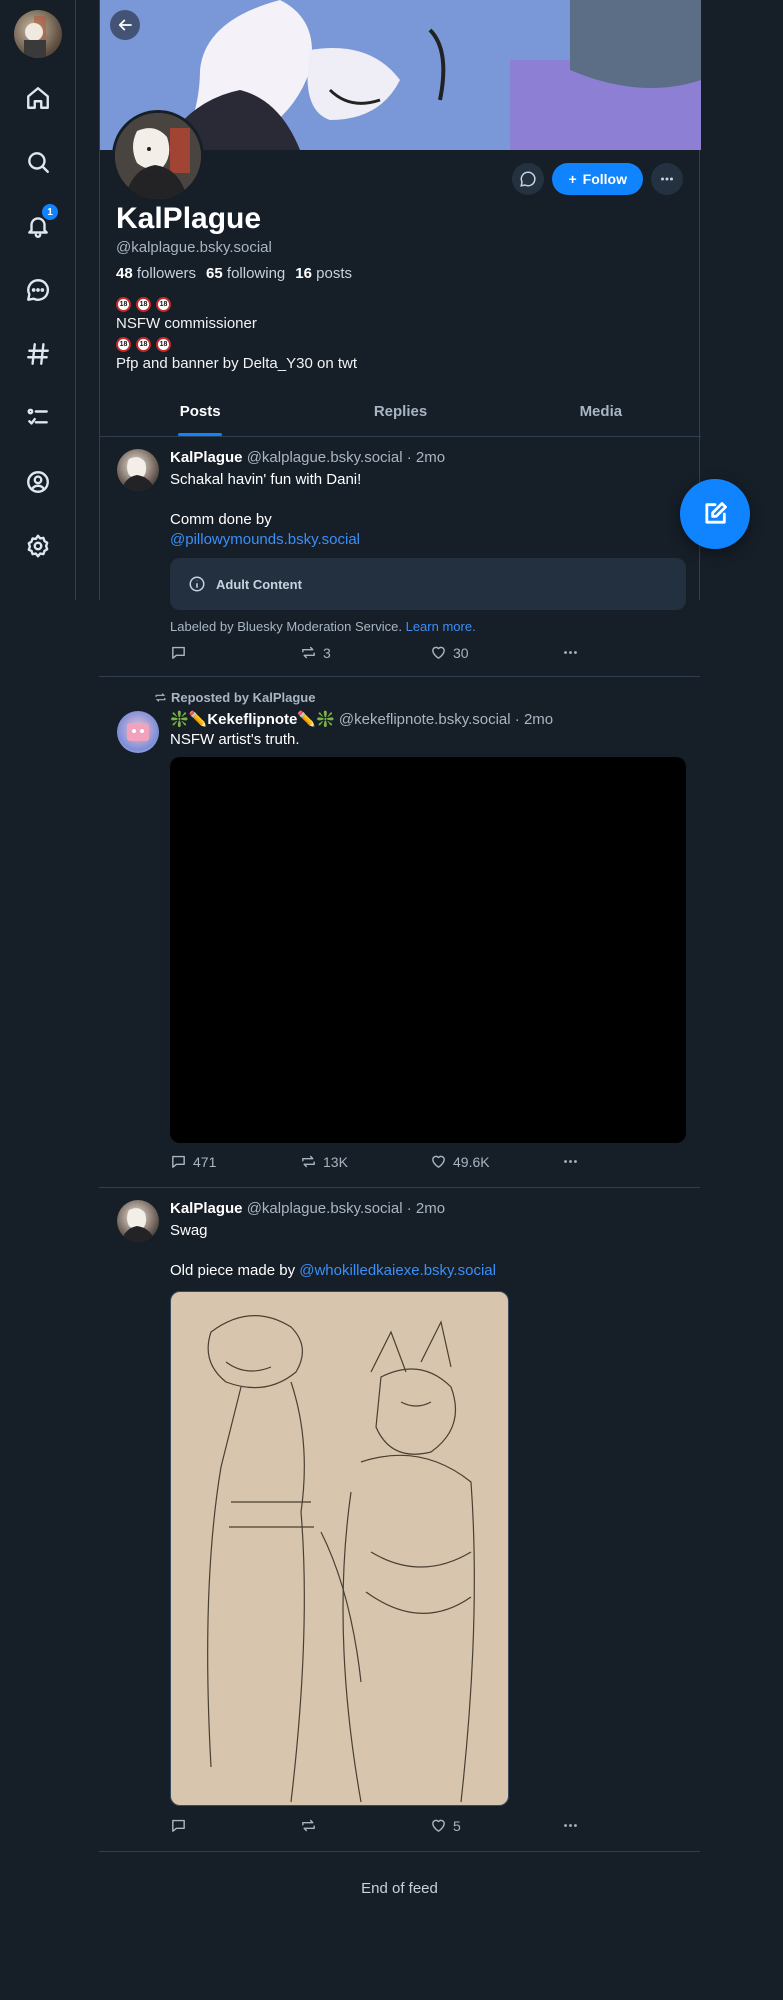 The height and width of the screenshot is (2000, 783). Describe the element at coordinates (667, 179) in the screenshot. I see `more-options-button` at that location.